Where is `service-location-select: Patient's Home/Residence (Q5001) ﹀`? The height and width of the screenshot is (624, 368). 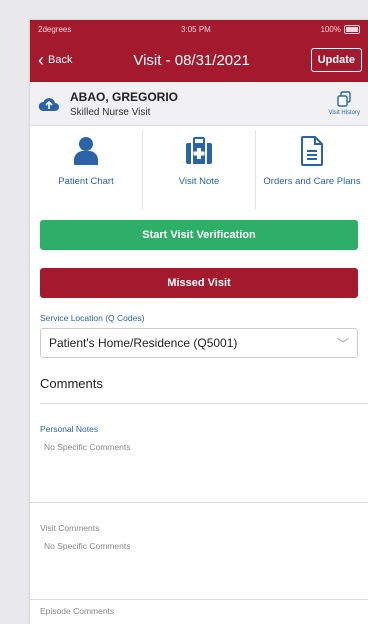 service-location-select: Patient's Home/Residence (Q5001) ﹀ is located at coordinates (199, 343).